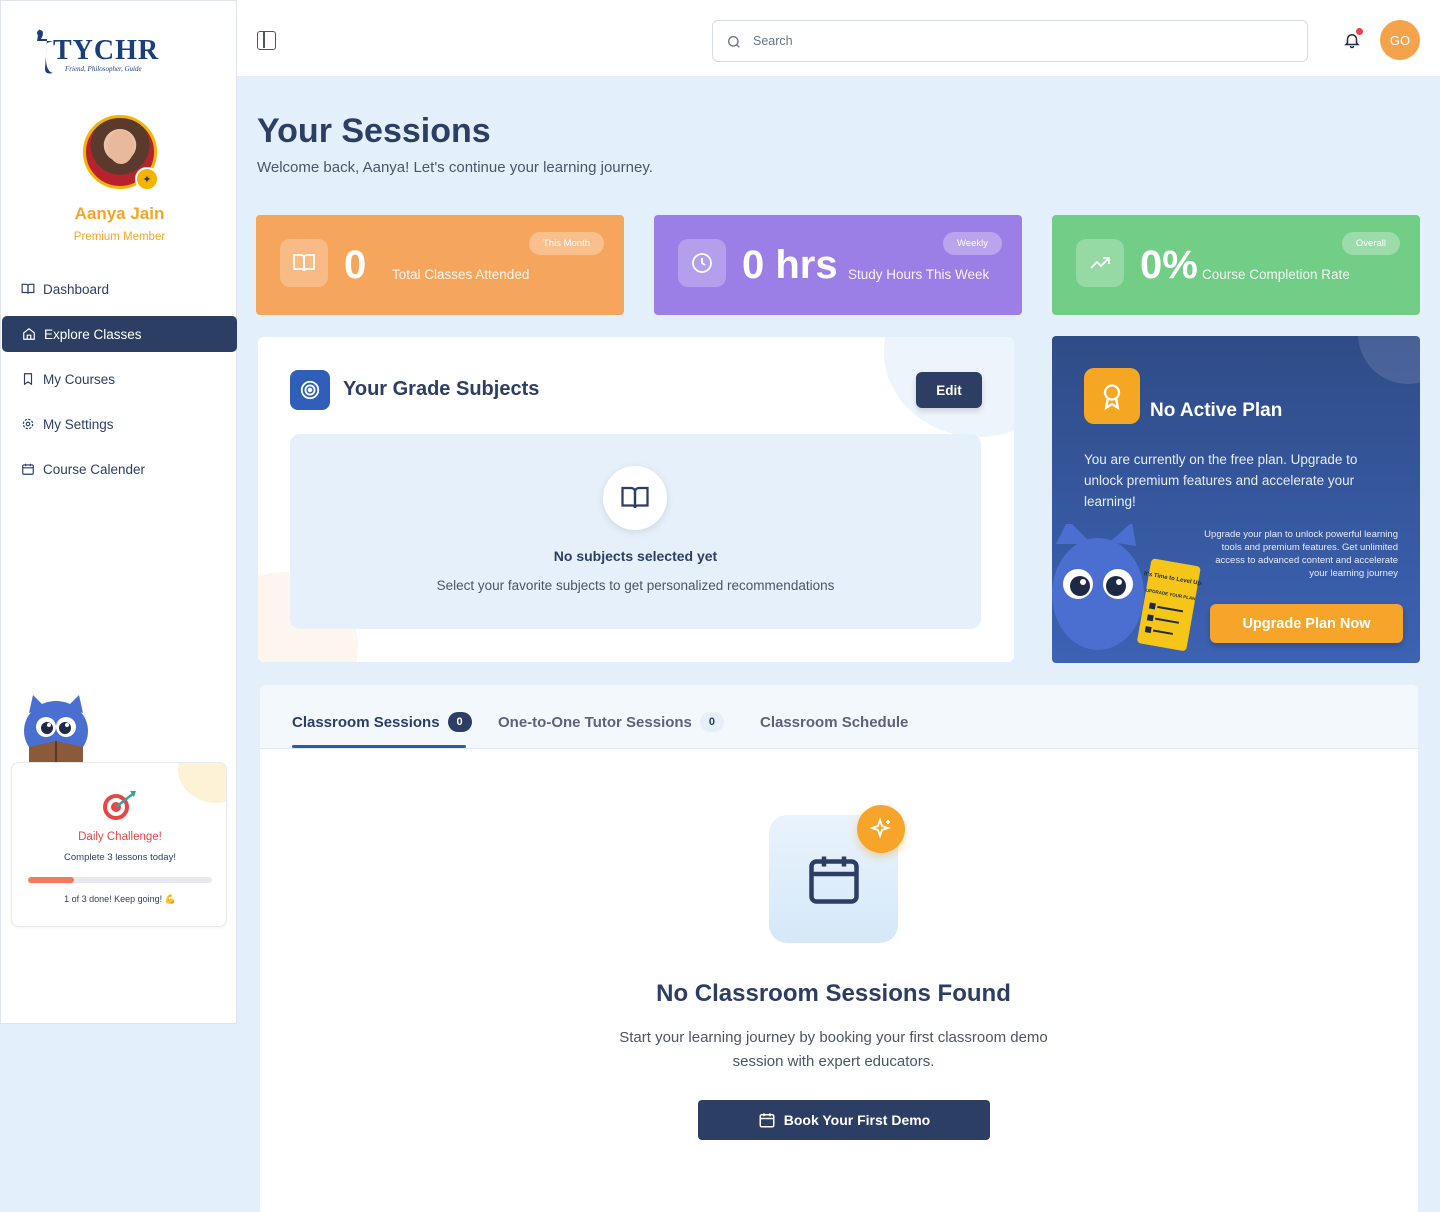 The image size is (1440, 1212). Describe the element at coordinates (93, 334) in the screenshot. I see `sidebar-item-label: Explore Classes` at that location.